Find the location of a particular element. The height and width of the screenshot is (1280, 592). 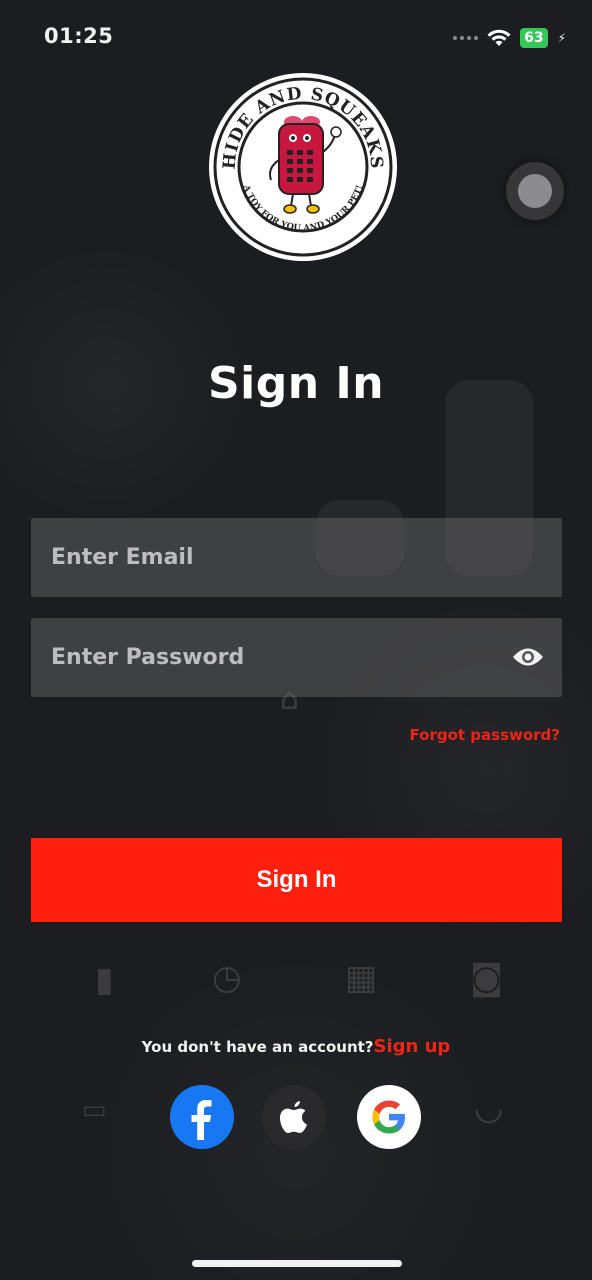

camera-icon: ◙ is located at coordinates (486, 978).